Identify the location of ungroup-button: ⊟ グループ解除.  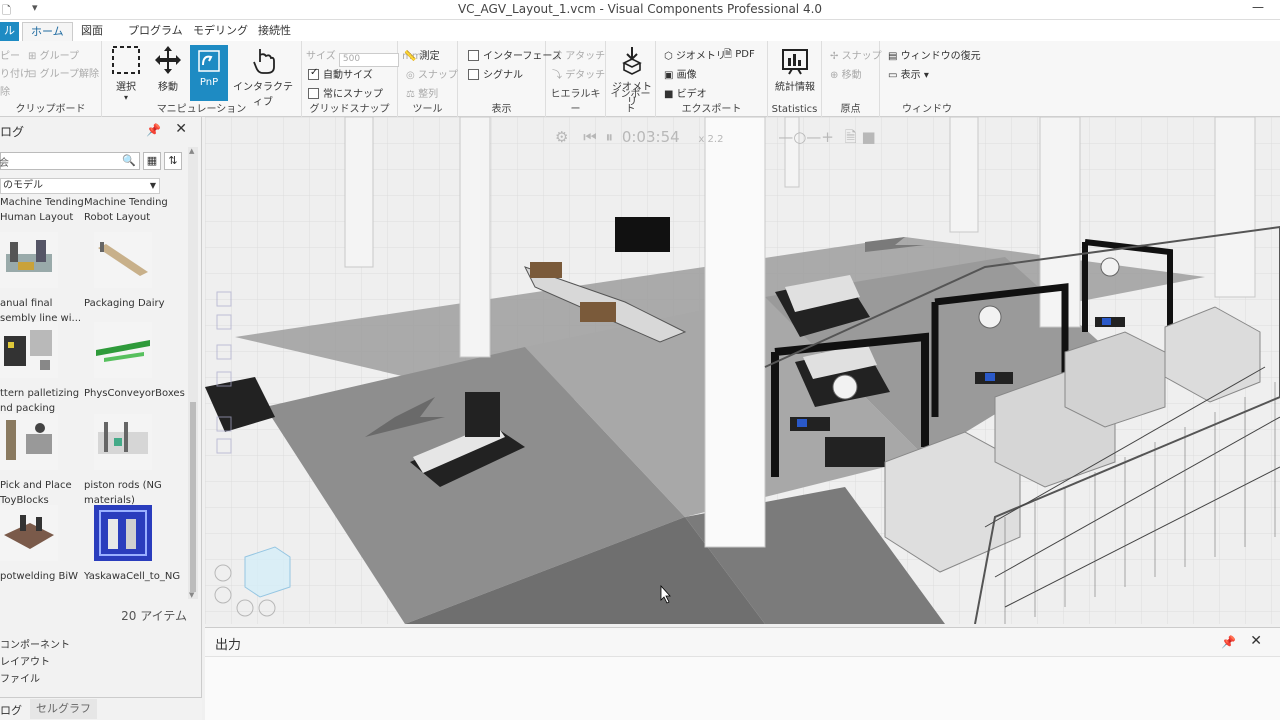
(63, 72).